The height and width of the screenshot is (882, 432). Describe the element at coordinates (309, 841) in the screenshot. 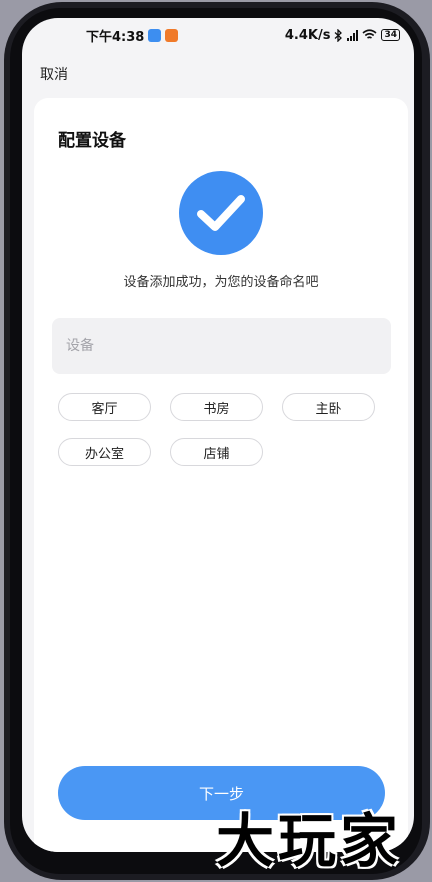

I see `watermark: 大玩家` at that location.